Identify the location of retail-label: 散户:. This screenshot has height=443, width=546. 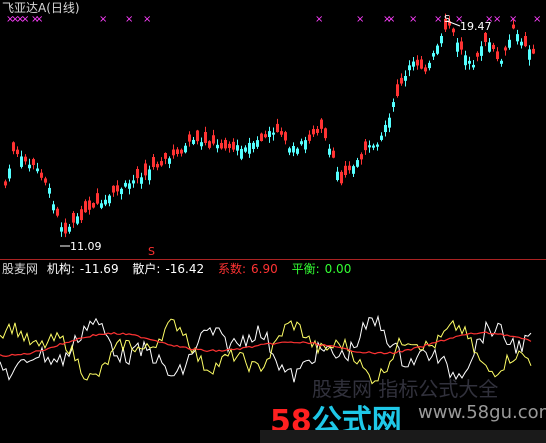
(146, 269).